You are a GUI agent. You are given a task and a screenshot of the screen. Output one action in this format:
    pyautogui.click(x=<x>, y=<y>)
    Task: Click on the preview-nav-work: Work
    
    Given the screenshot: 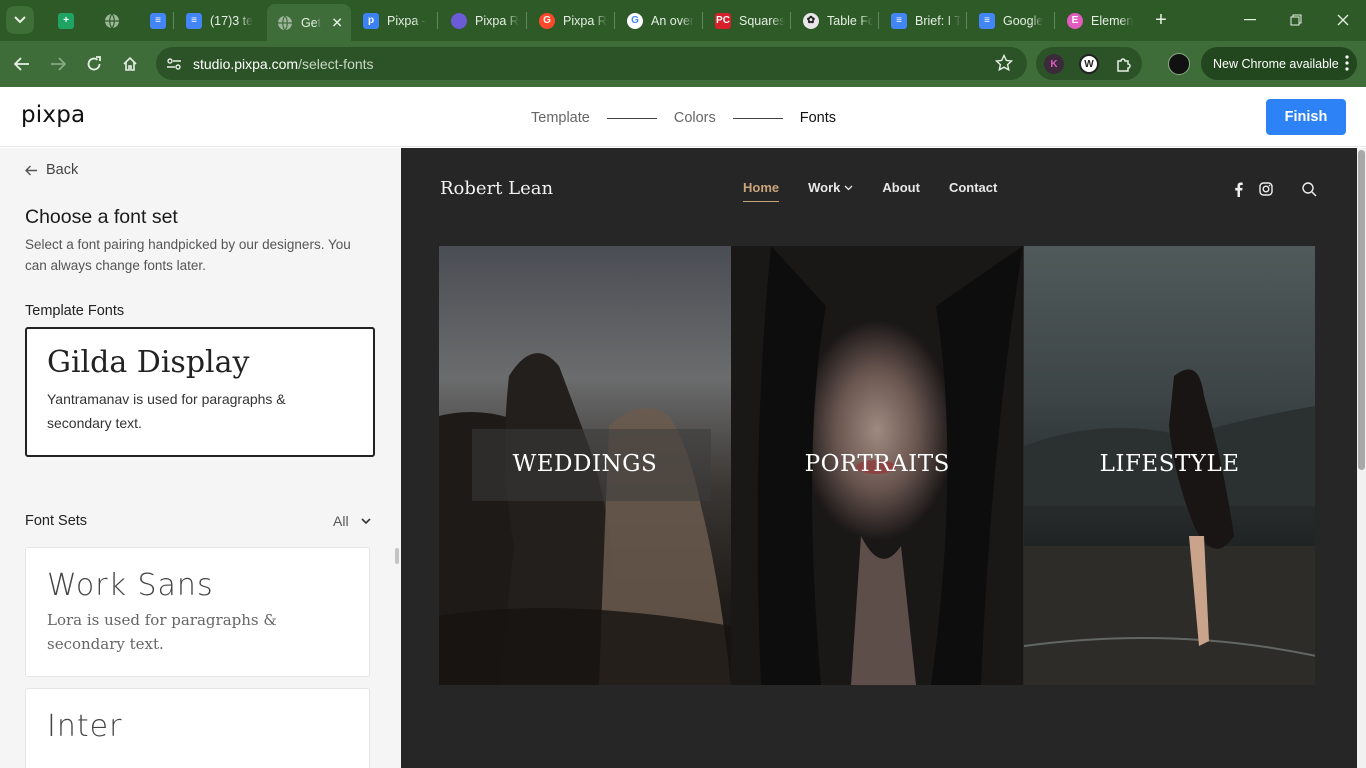 What is the action you would take?
    pyautogui.click(x=830, y=187)
    